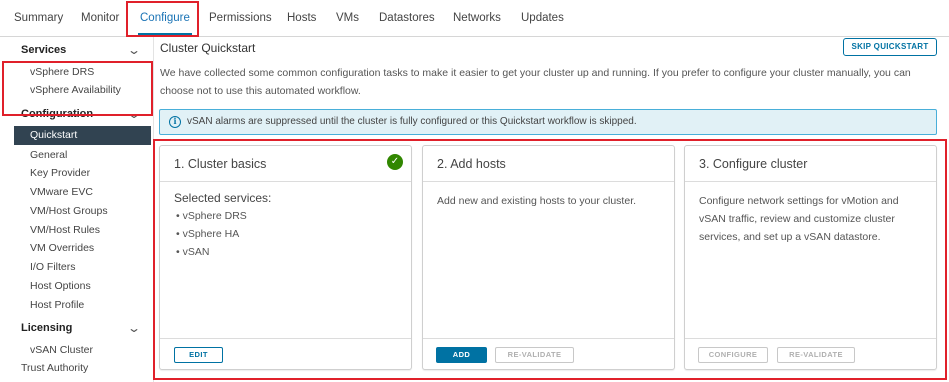  Describe the element at coordinates (53, 267) in the screenshot. I see `sidebar-item-io-filters: I/O Filters` at that location.